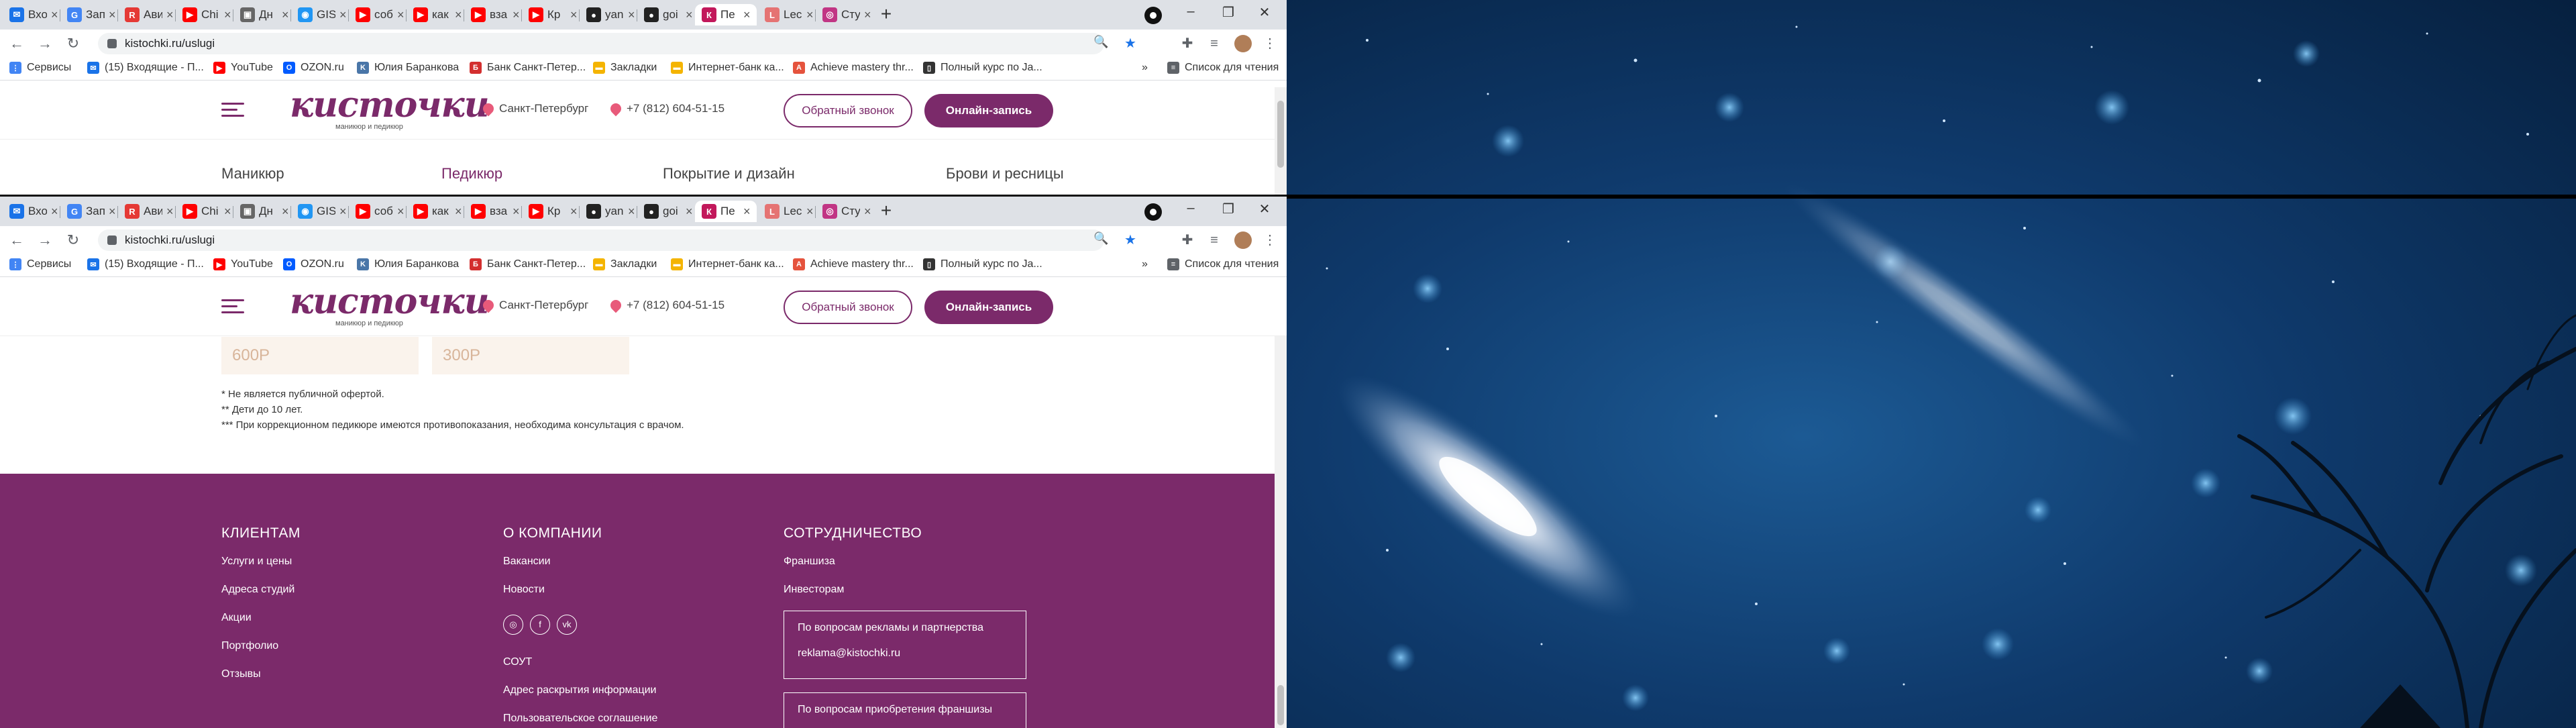 The width and height of the screenshot is (2576, 728). Describe the element at coordinates (390, 105) in the screenshot. I see `logo: кисточки` at that location.